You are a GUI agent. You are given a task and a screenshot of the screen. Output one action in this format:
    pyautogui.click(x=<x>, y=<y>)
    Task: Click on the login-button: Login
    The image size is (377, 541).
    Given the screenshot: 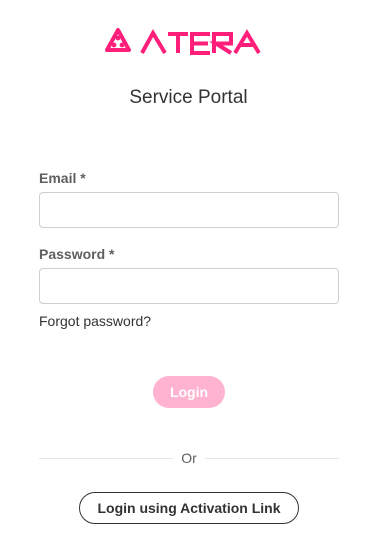 What is the action you would take?
    pyautogui.click(x=189, y=392)
    